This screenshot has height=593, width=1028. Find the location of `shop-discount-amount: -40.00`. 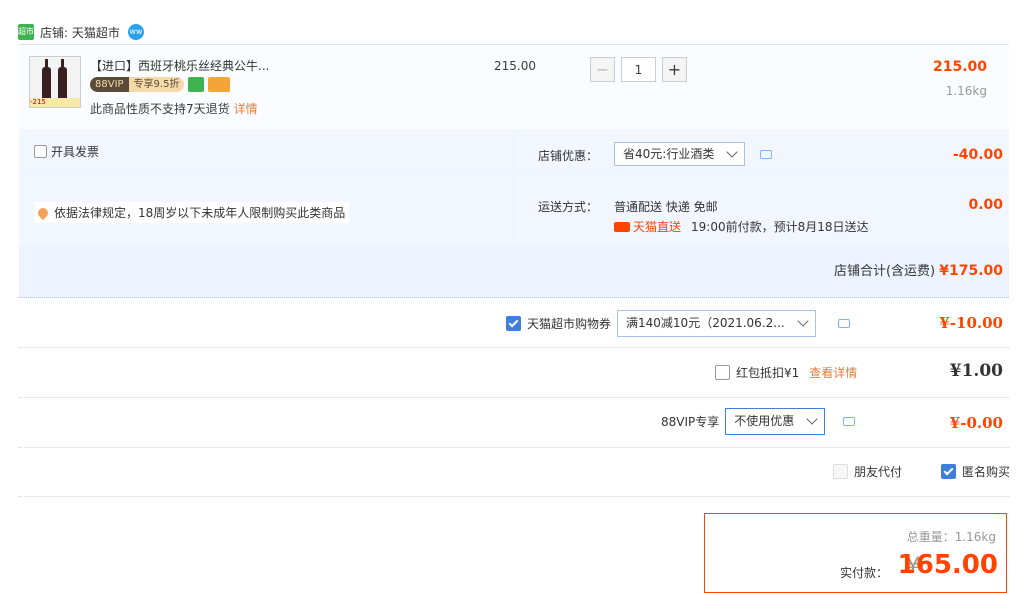

shop-discount-amount: -40.00 is located at coordinates (977, 155).